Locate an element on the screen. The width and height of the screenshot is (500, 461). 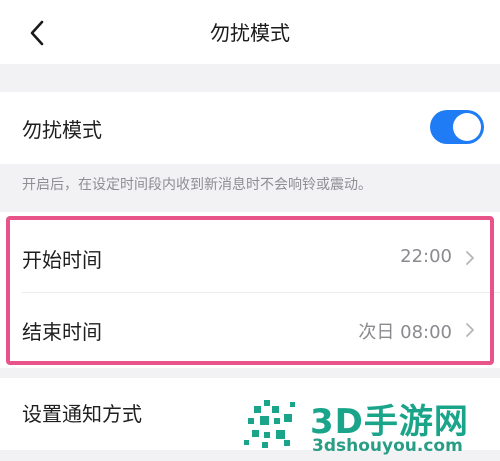
start-time-label: 开始时间 is located at coordinates (62, 260).